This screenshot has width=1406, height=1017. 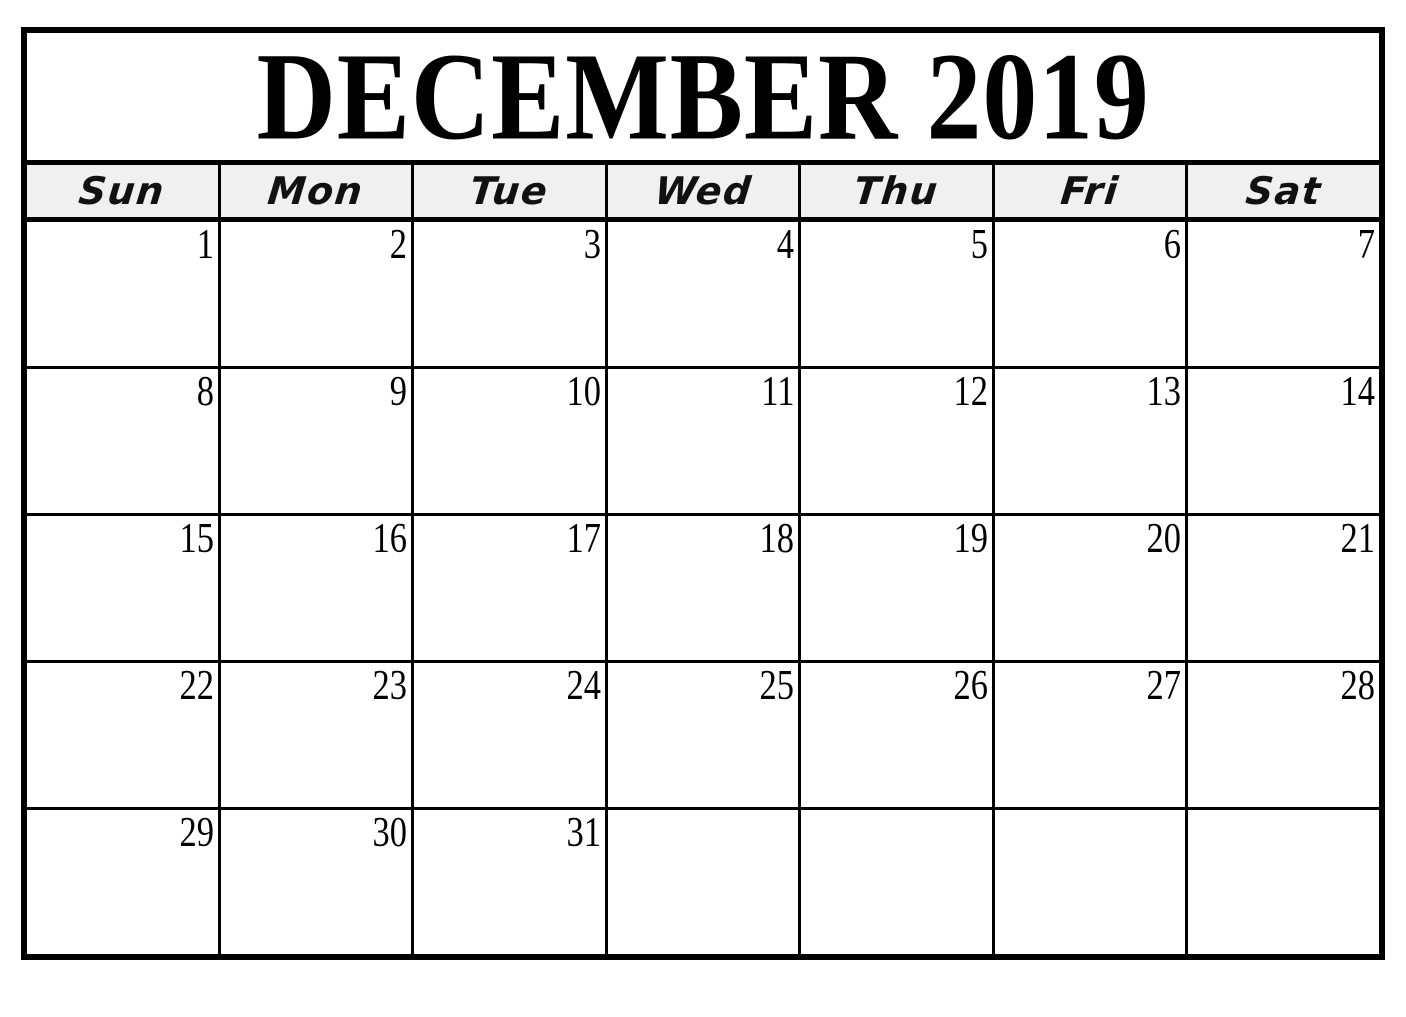 What do you see at coordinates (511, 294) in the screenshot?
I see `day-cell: 3` at bounding box center [511, 294].